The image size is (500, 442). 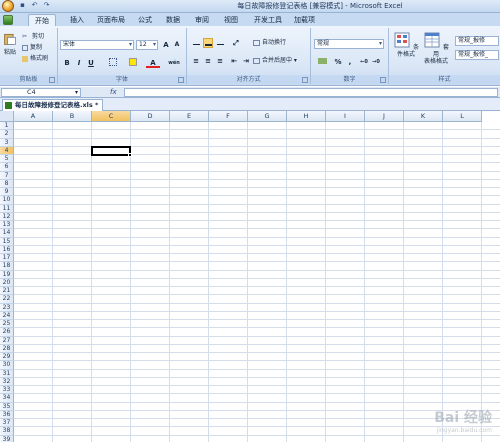 What do you see at coordinates (7, 208) in the screenshot?
I see `row-header-11: 11` at bounding box center [7, 208].